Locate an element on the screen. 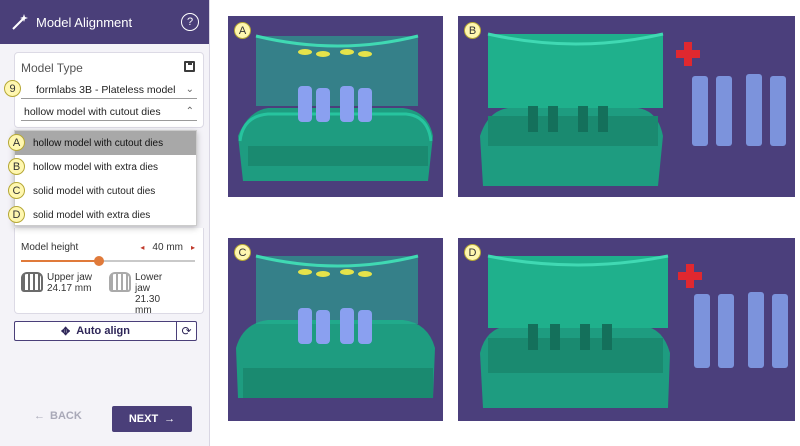  dropdown-option-label: solid model with cutout dies is located at coordinates (94, 191).